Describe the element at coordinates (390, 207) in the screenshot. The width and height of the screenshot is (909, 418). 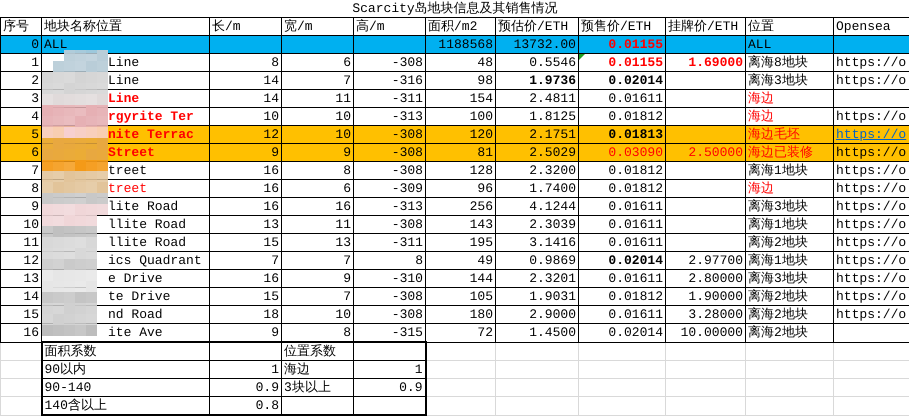
I see `table-cell: -313` at that location.